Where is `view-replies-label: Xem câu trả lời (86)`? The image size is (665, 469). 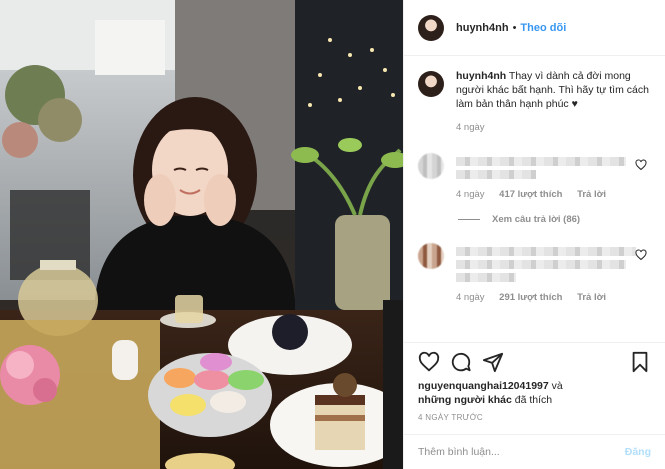 view-replies-label: Xem câu trả lời (86) is located at coordinates (536, 219).